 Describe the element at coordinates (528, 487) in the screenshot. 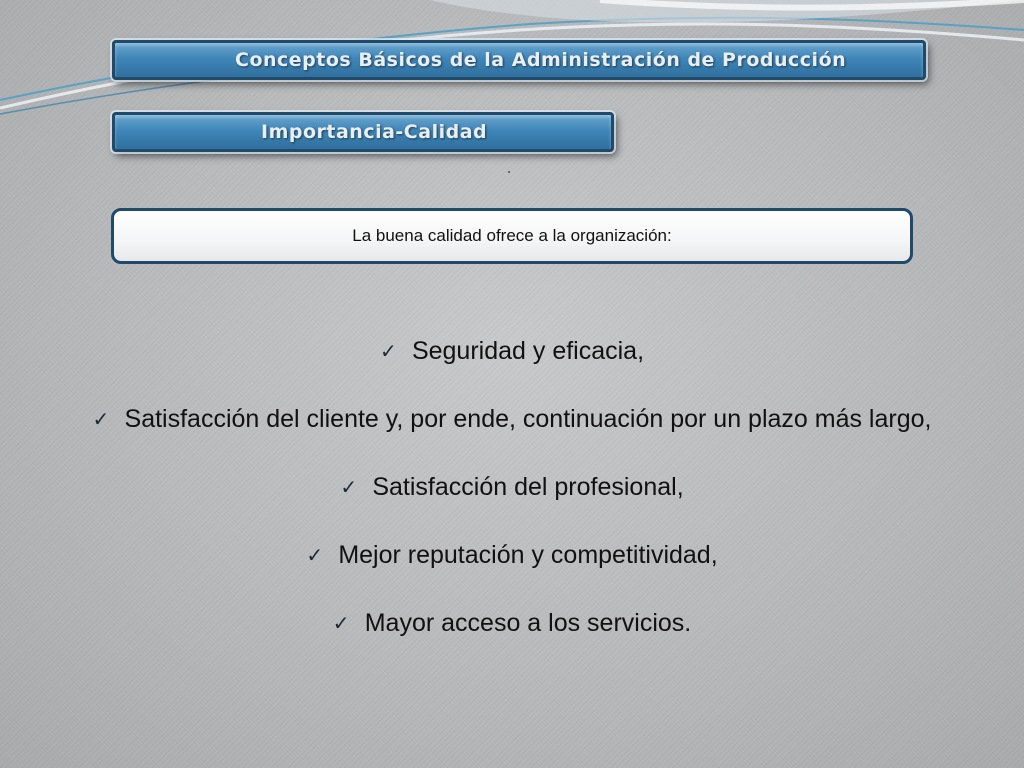

I see `list-item-text: Satisfacción del profesional,` at that location.